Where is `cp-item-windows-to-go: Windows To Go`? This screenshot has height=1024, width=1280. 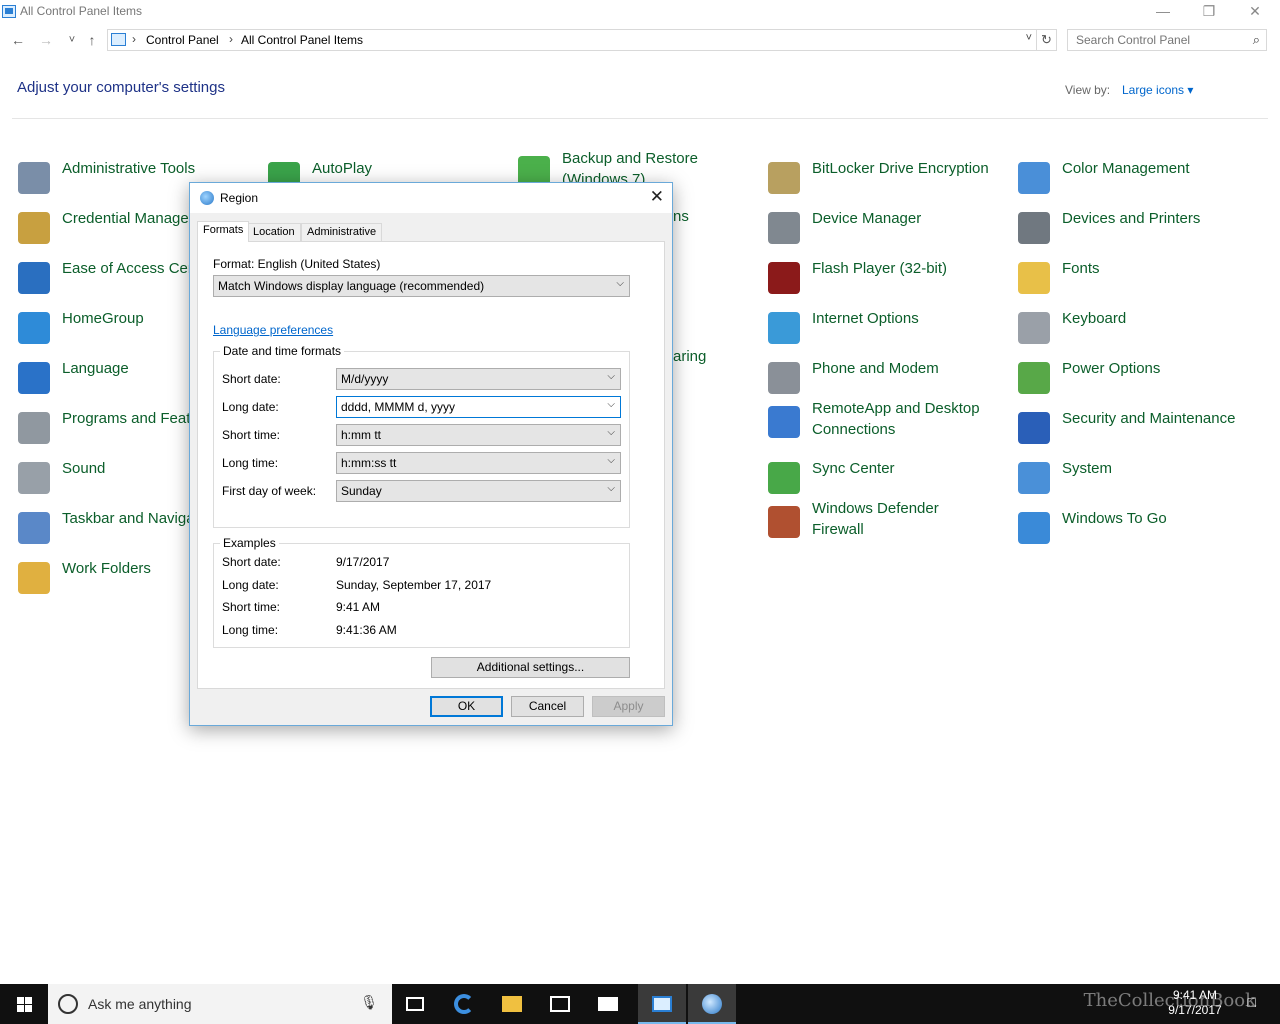 cp-item-windows-to-go: Windows To Go is located at coordinates (1138, 530).